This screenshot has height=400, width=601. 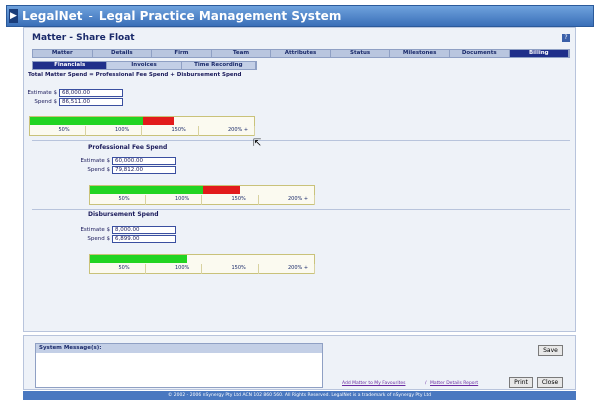 What do you see at coordinates (91, 102) in the screenshot?
I see `total-spend-field` at bounding box center [91, 102].